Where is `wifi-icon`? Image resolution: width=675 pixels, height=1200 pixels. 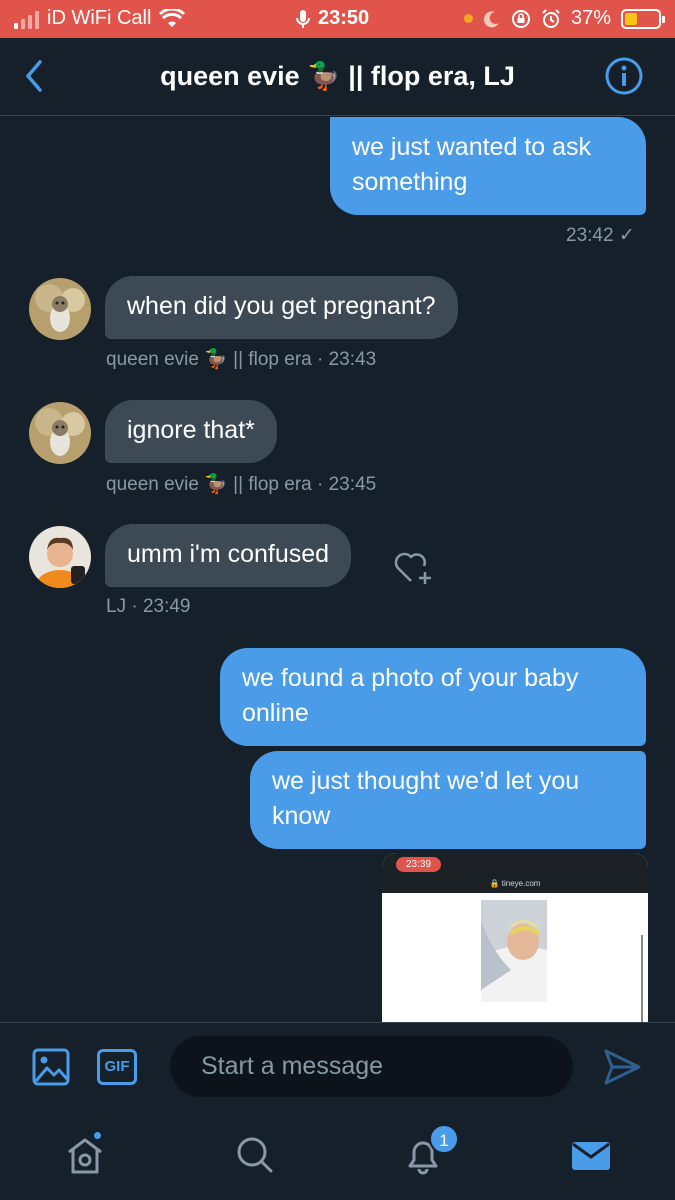
wifi-icon is located at coordinates (172, 17).